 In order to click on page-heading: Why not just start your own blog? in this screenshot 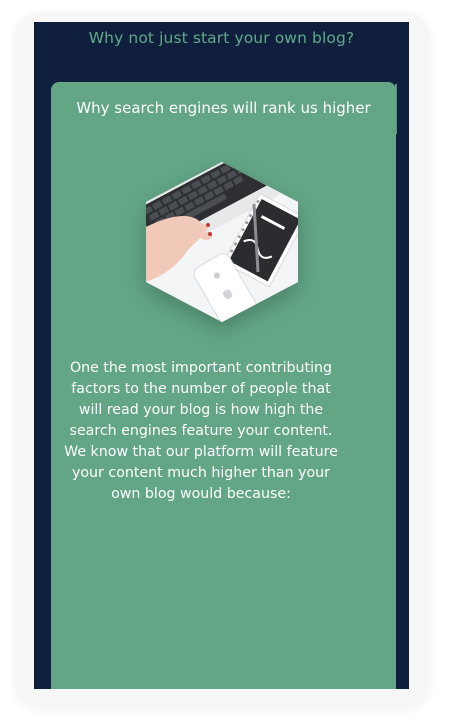, I will do `click(221, 38)`.